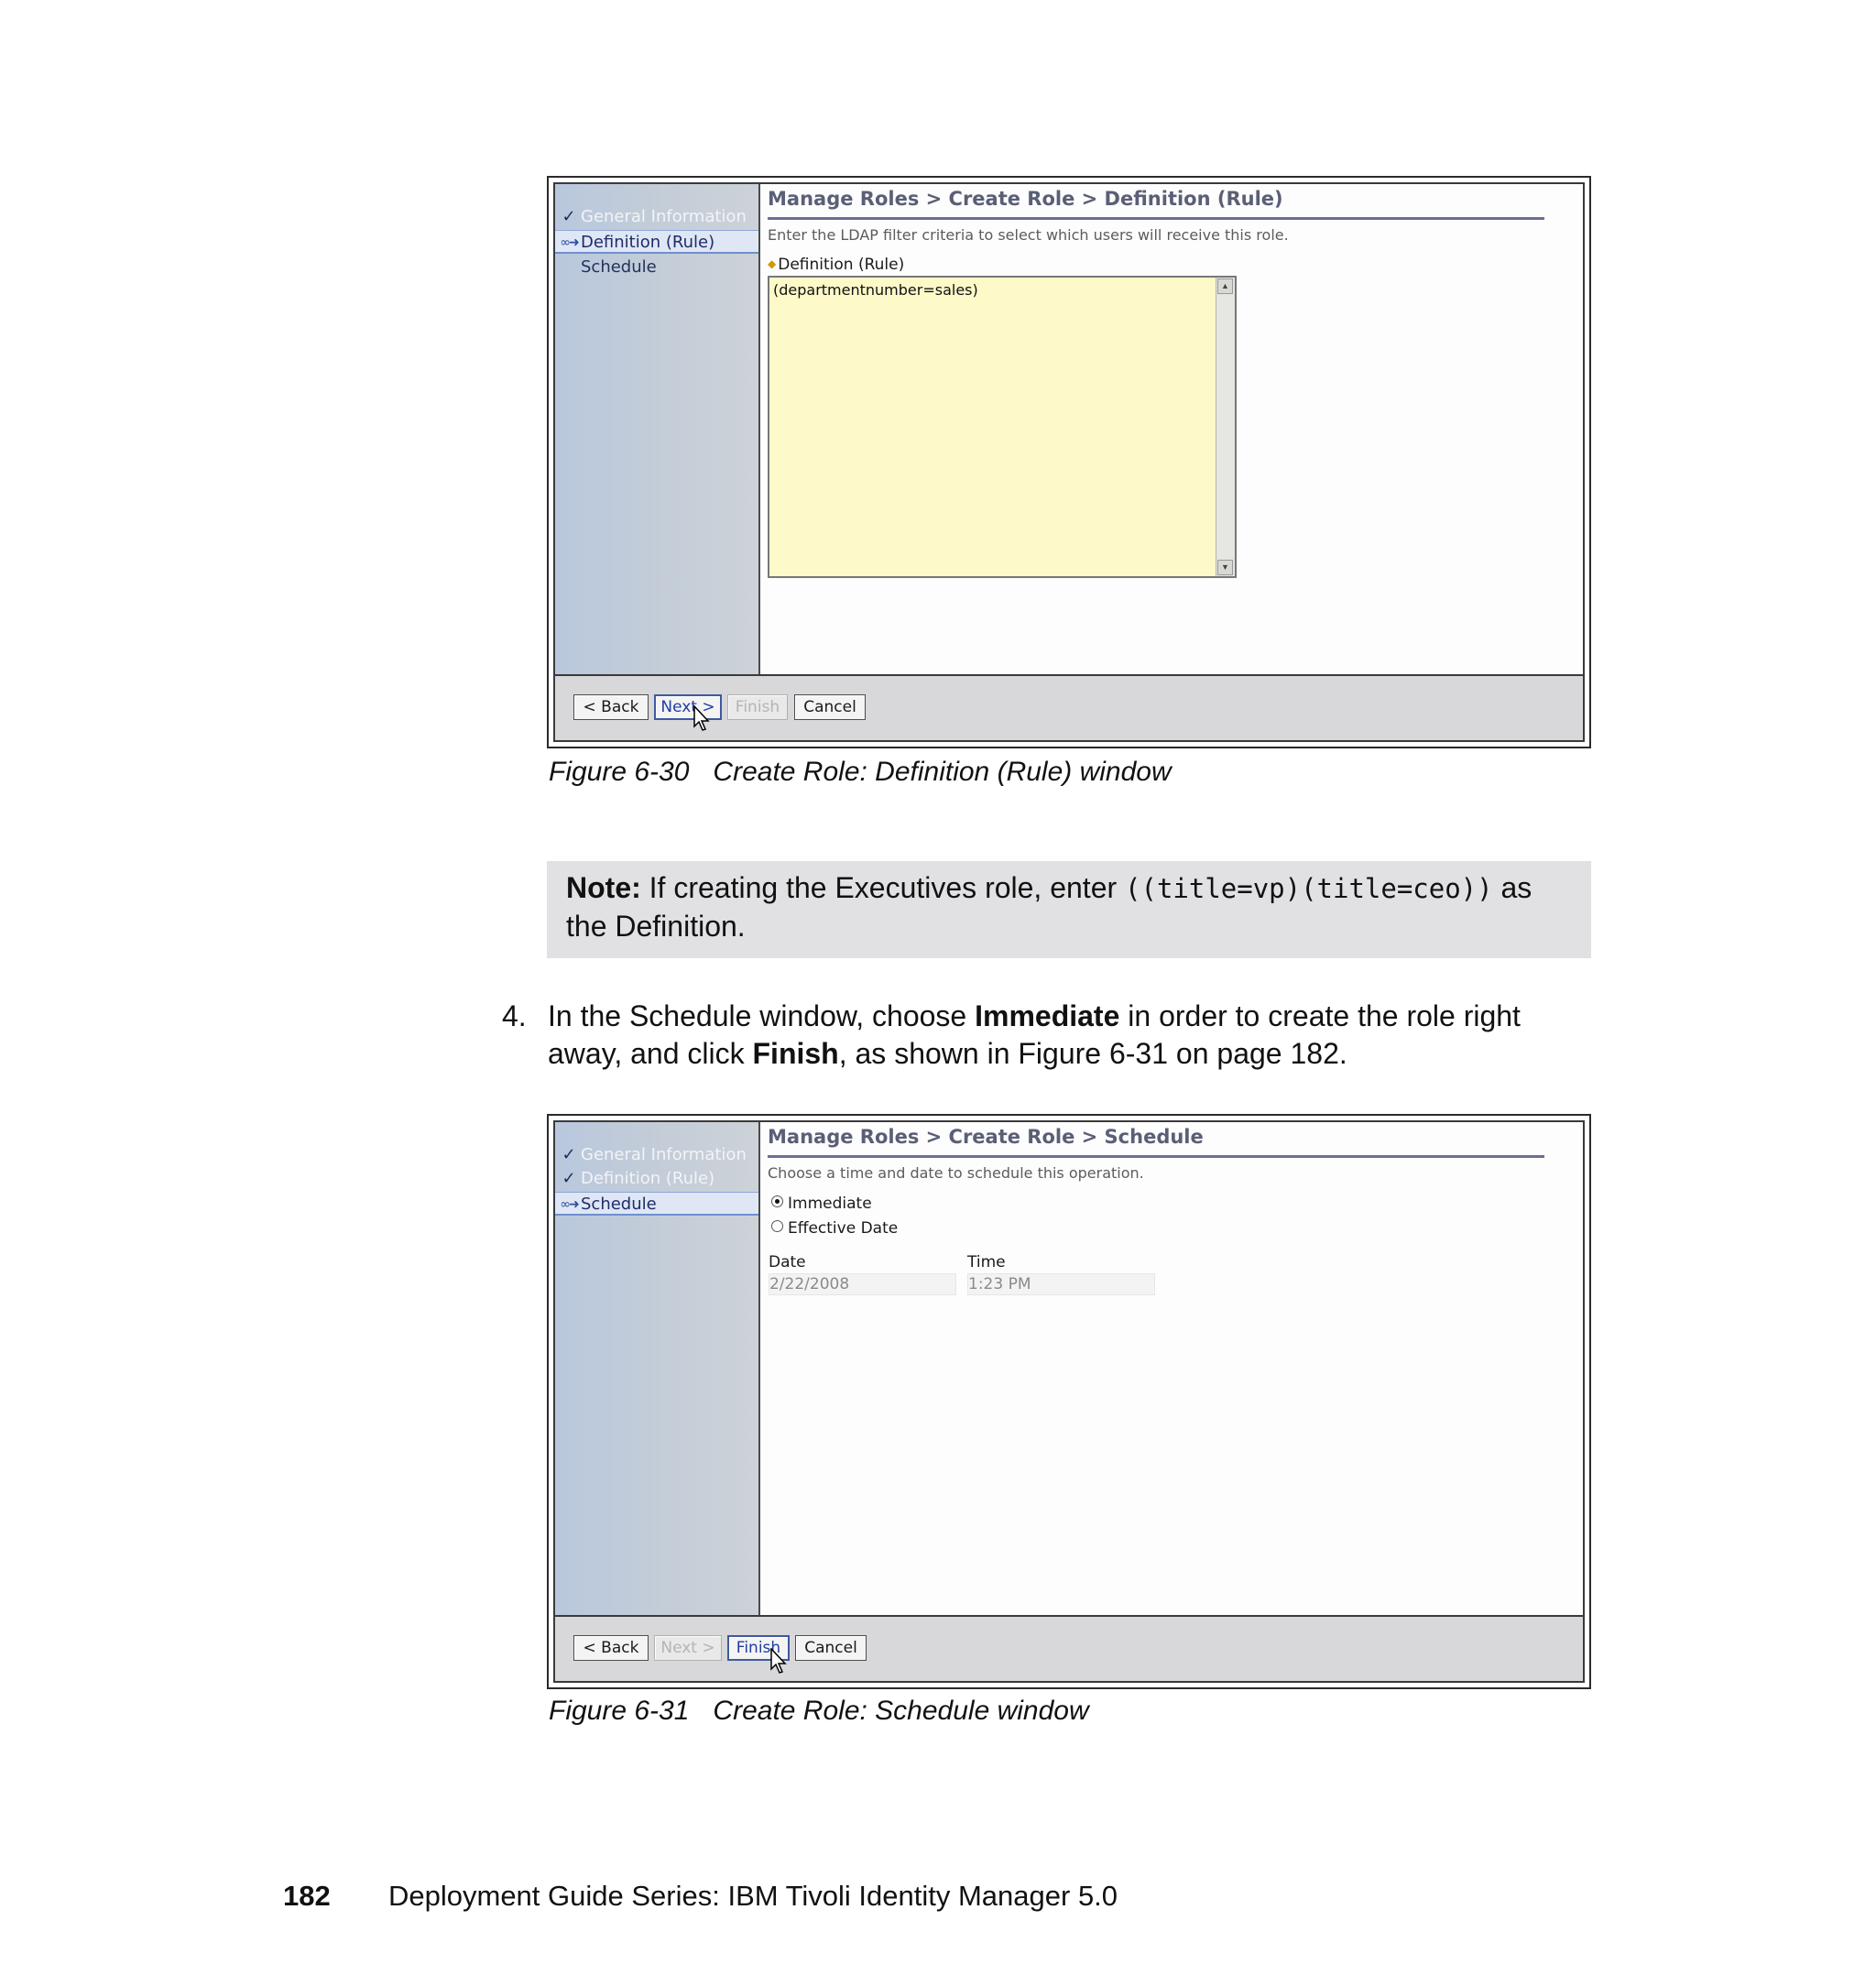  I want to click on date-field: 2/22/2008, so click(862, 1284).